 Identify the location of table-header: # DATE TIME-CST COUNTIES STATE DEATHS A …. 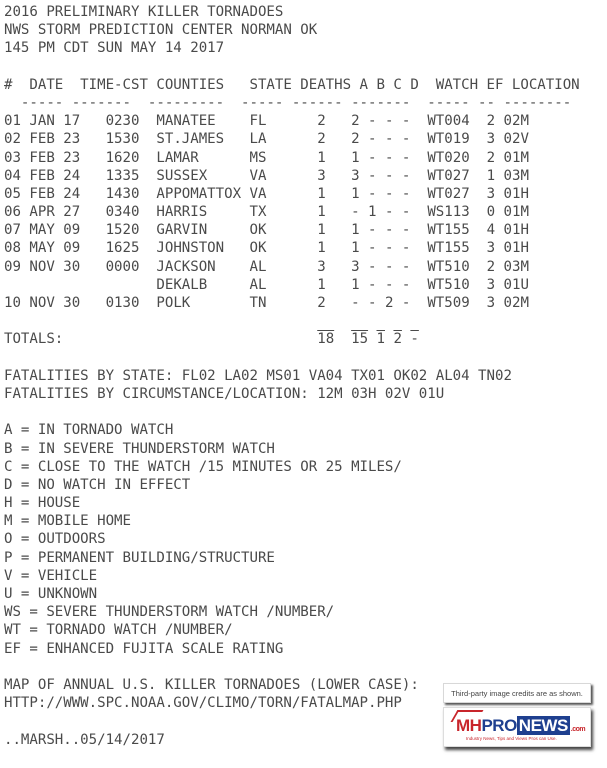
(292, 84).